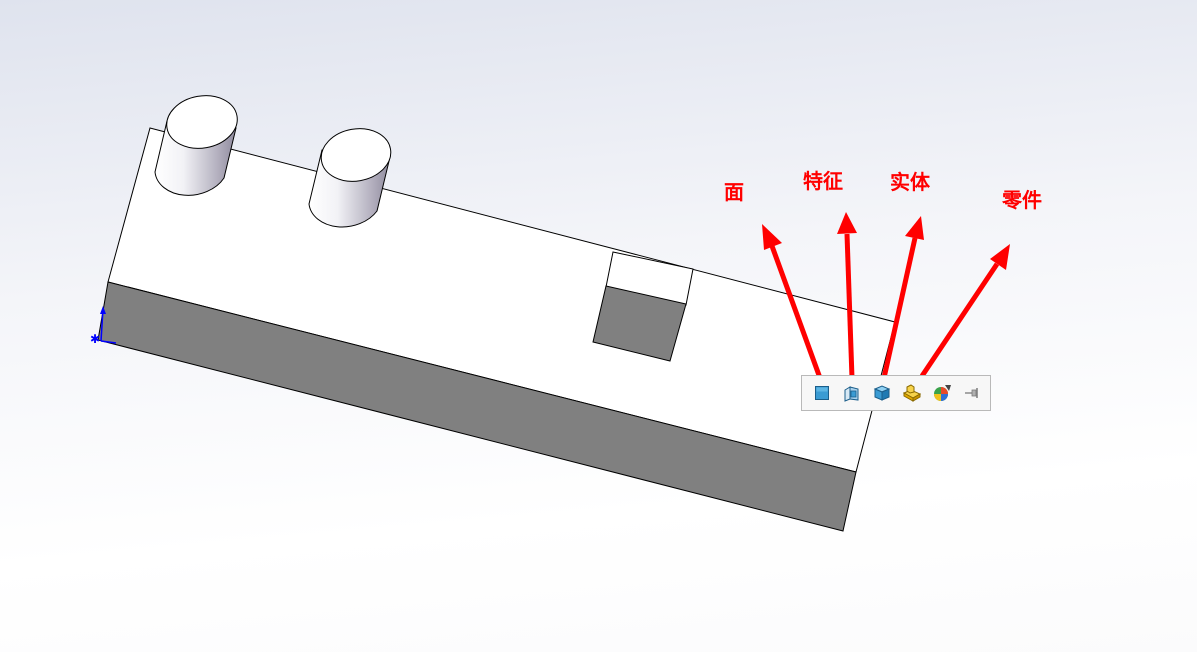 The height and width of the screenshot is (652, 1197). I want to click on body-icon, so click(882, 393).